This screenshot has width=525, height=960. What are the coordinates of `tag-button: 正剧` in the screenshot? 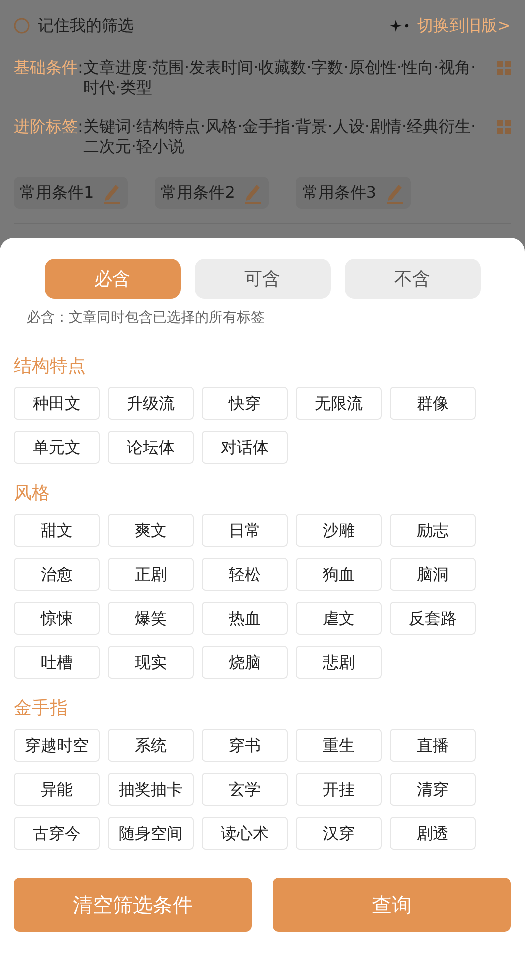 It's located at (151, 574).